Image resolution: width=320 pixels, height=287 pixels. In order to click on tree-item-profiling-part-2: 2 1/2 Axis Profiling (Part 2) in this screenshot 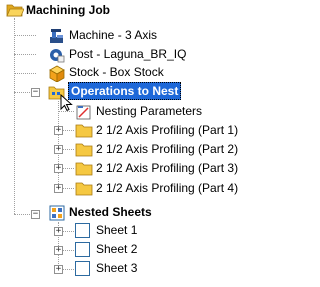, I will do `click(167, 149)`.